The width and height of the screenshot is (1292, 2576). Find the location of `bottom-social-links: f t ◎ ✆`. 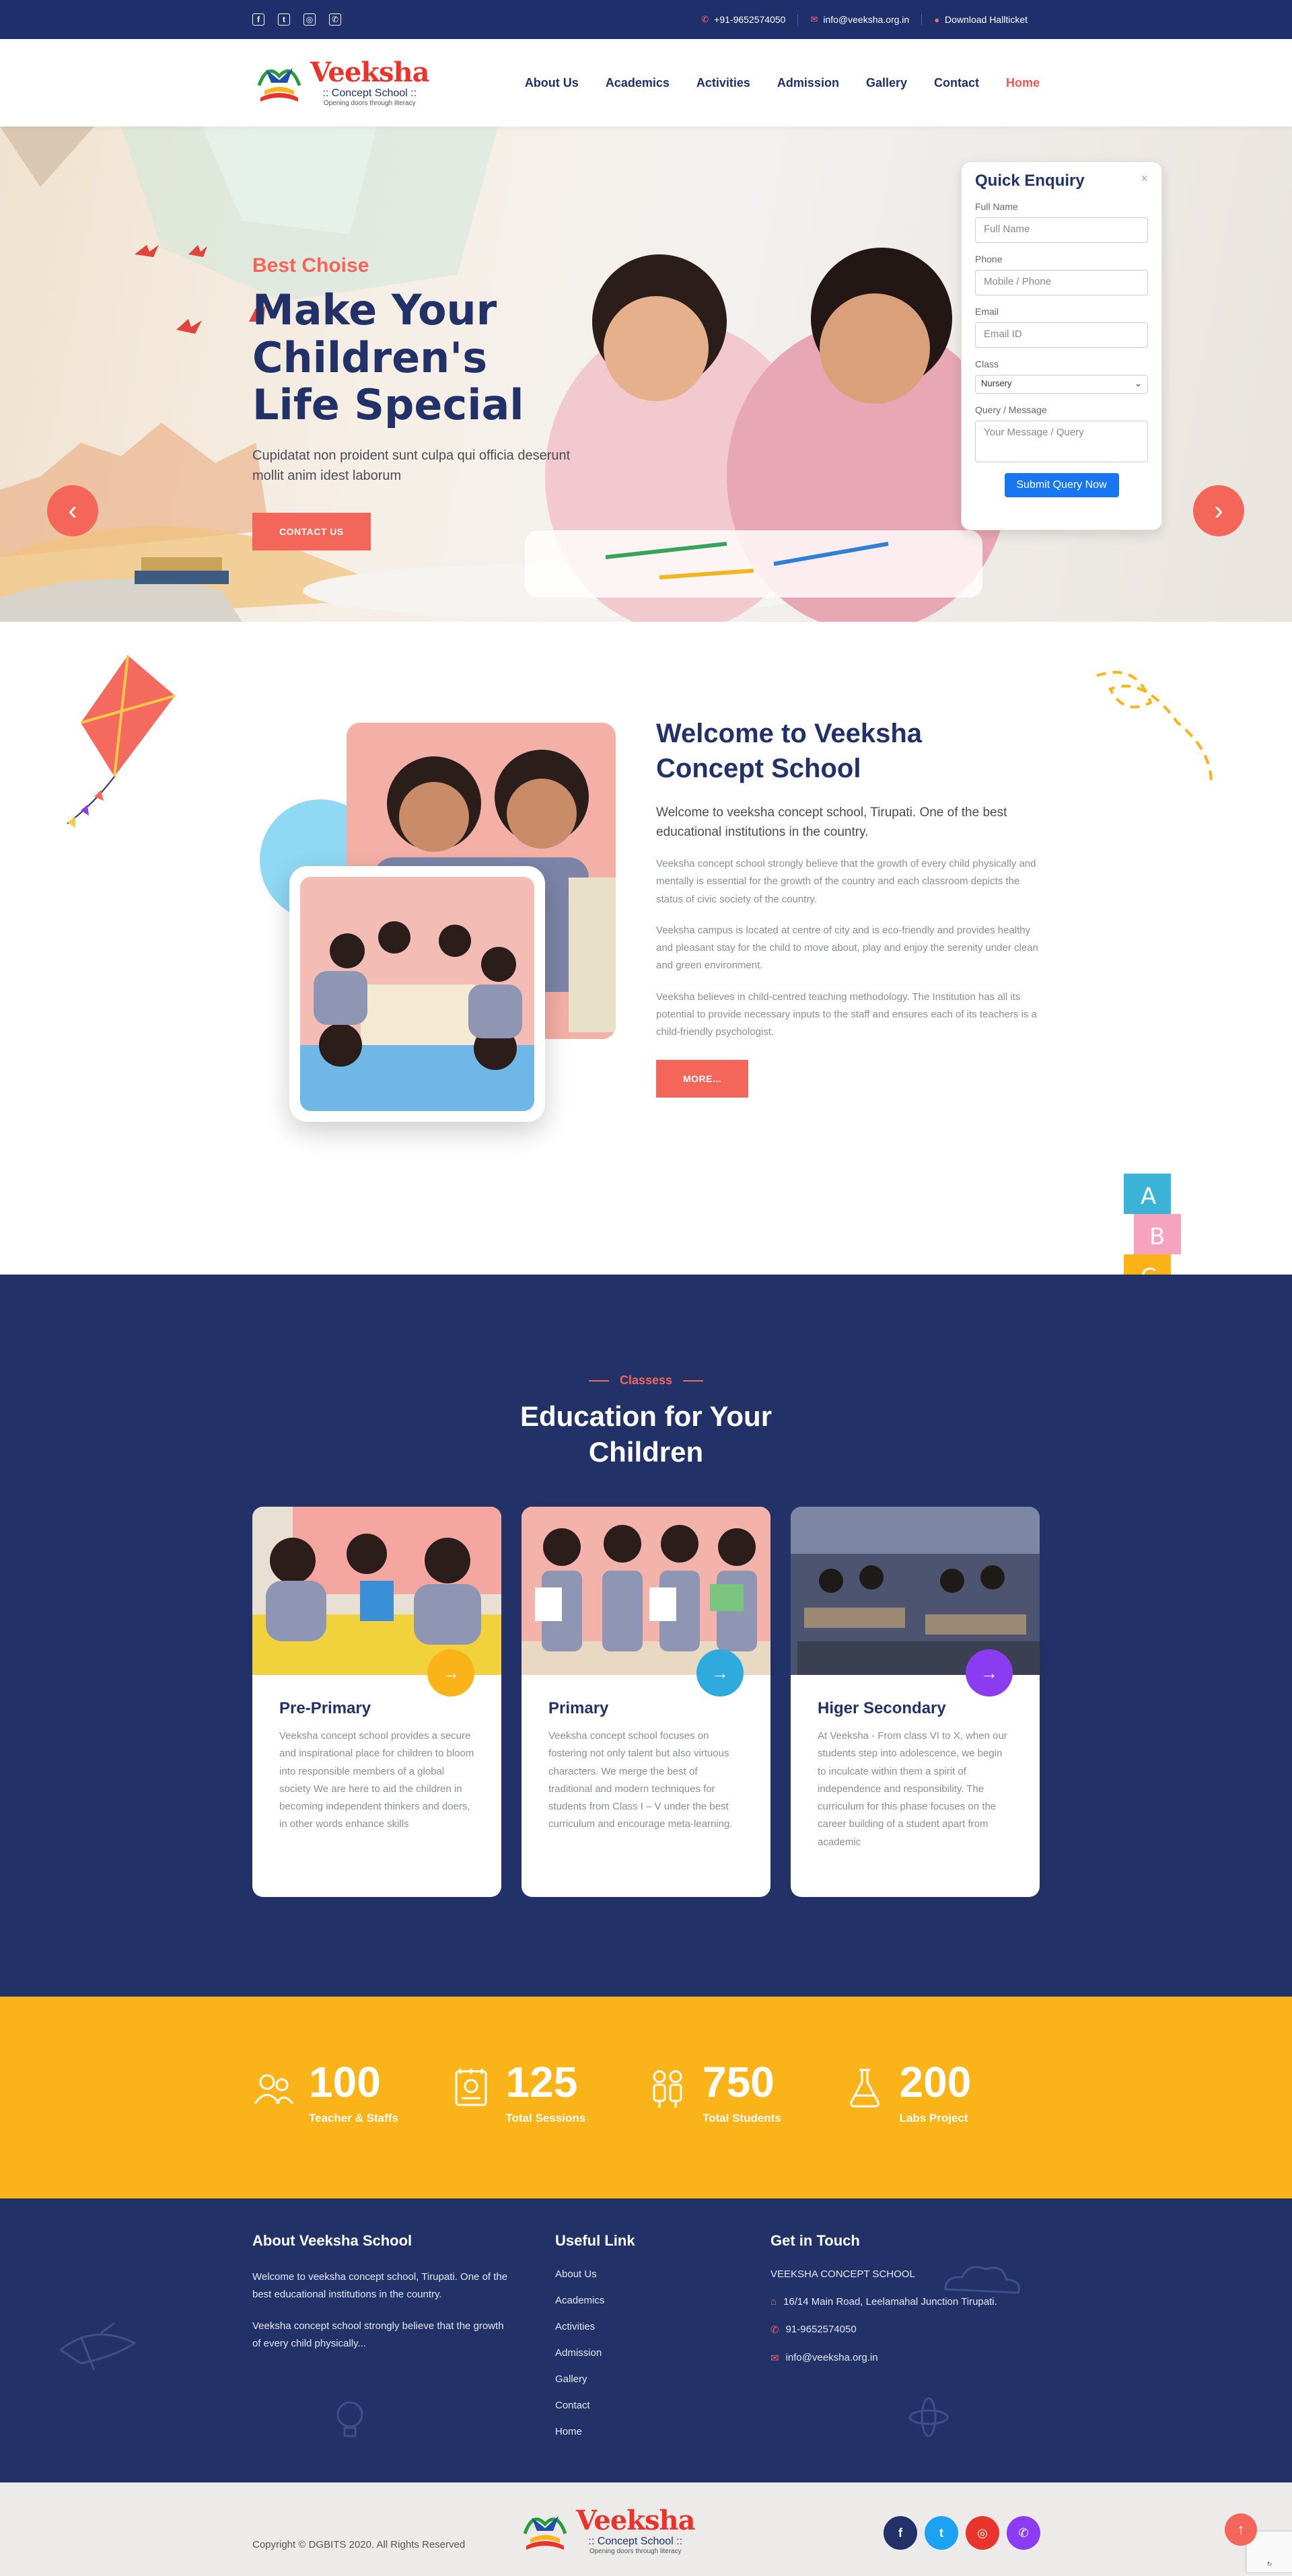

bottom-social-links: f t ◎ ✆ is located at coordinates (962, 2533).